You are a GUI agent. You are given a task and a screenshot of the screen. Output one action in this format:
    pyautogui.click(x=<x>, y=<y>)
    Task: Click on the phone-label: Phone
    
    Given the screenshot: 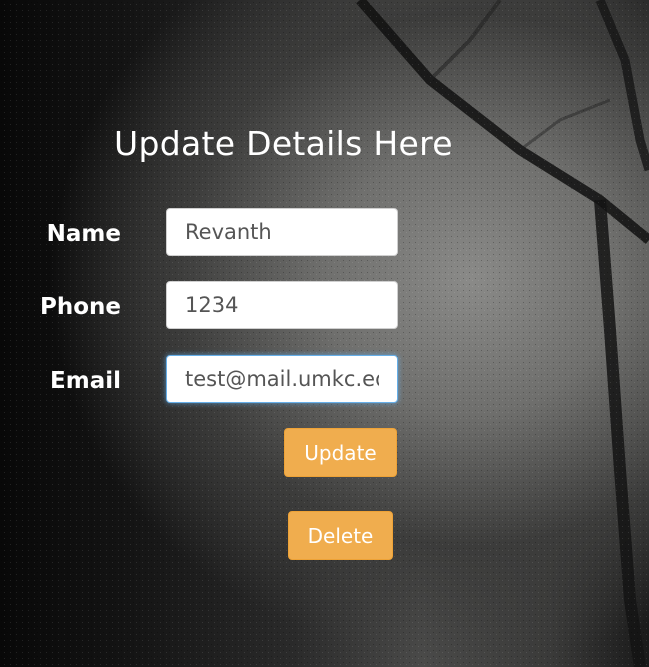 What is the action you would take?
    pyautogui.click(x=80, y=307)
    